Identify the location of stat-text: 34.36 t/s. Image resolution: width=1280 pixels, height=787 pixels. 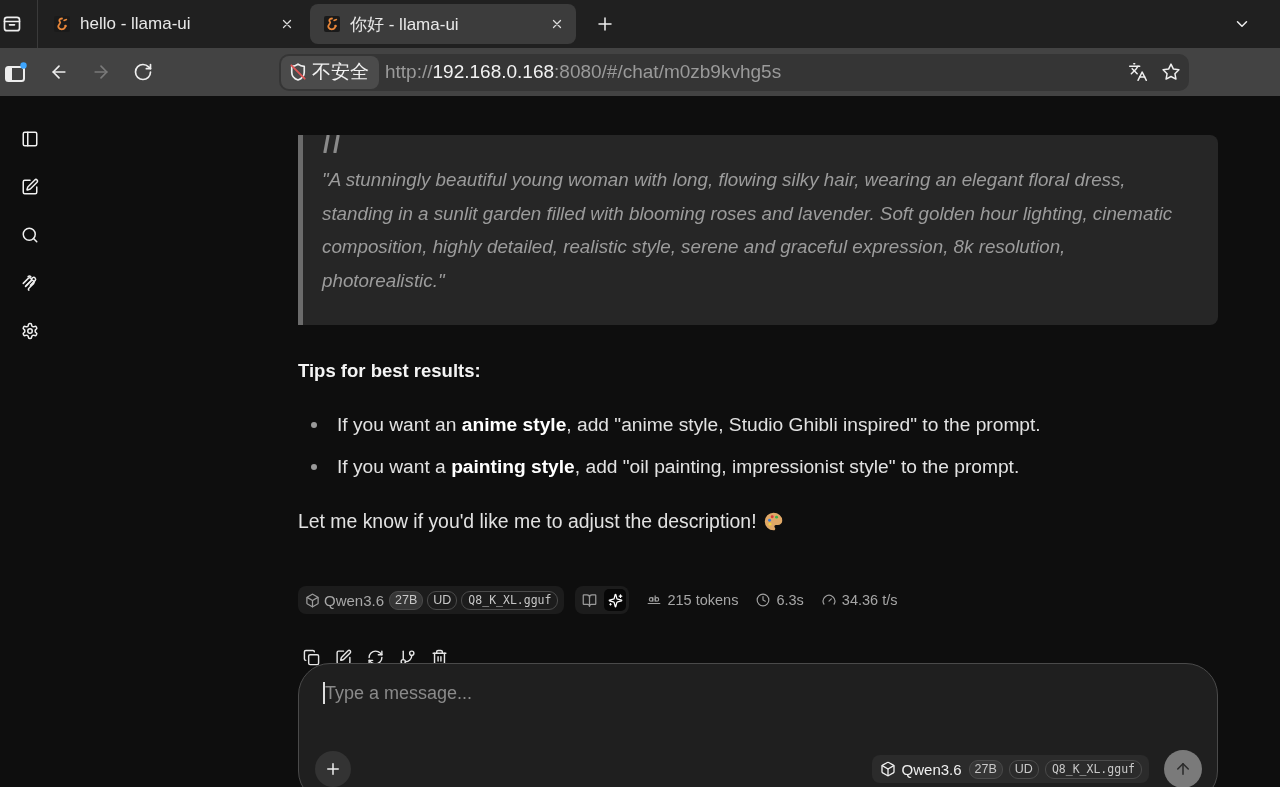
(869, 600).